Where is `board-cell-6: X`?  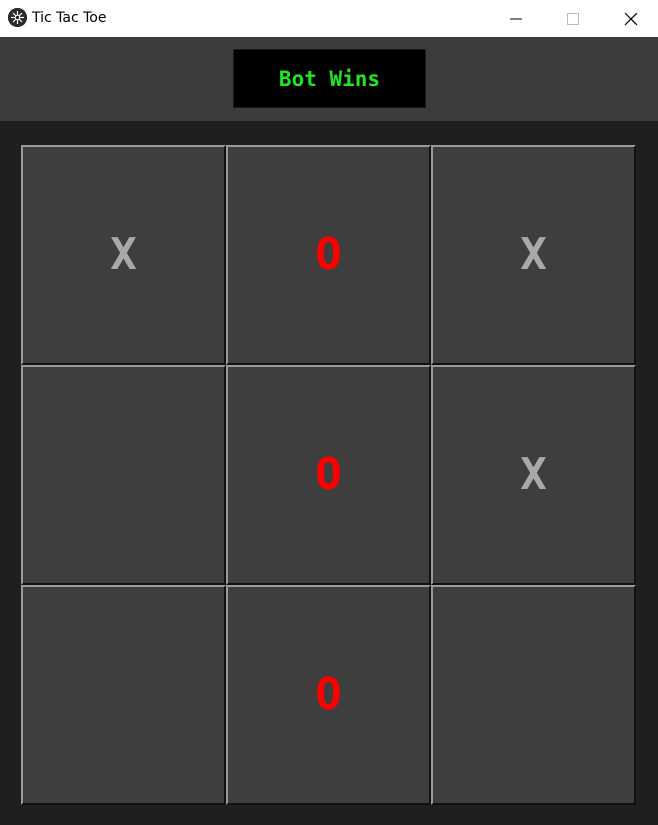 board-cell-6: X is located at coordinates (533, 475).